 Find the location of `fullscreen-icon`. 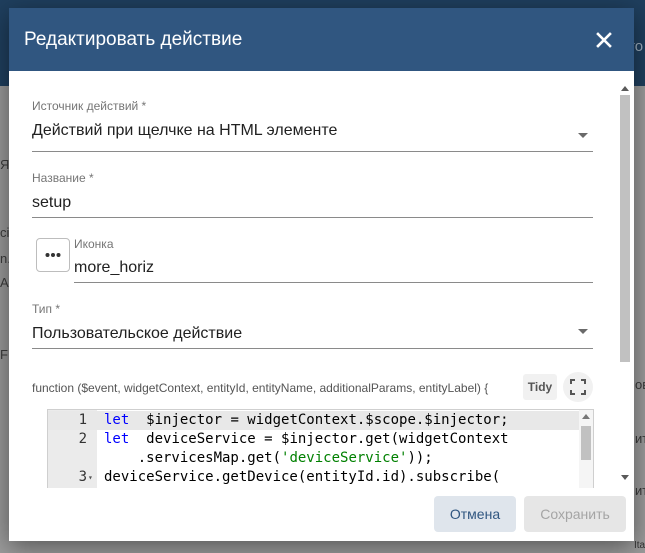

fullscreen-icon is located at coordinates (578, 387).